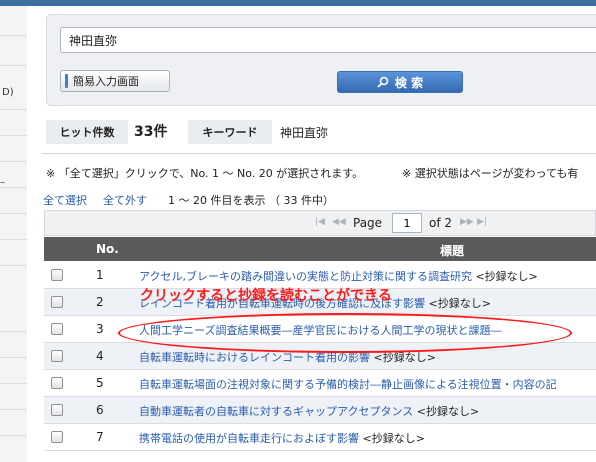  Describe the element at coordinates (298, 3) in the screenshot. I see `top-bar` at that location.